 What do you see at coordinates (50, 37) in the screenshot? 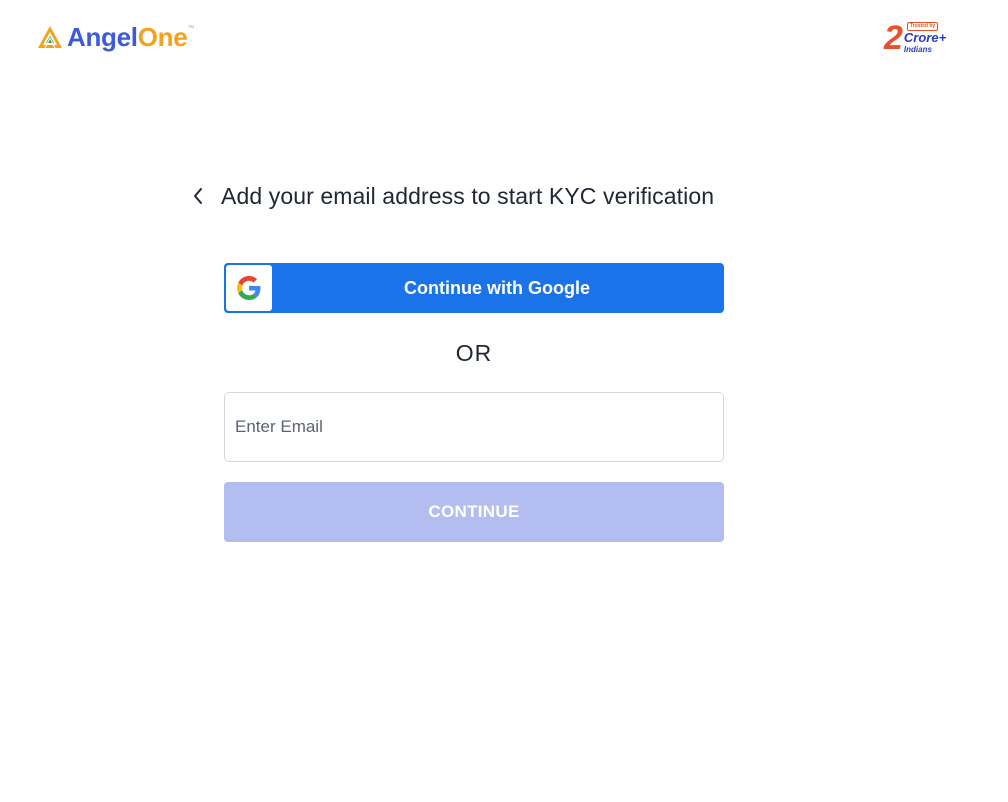
I see `angelone-logo-icon` at bounding box center [50, 37].